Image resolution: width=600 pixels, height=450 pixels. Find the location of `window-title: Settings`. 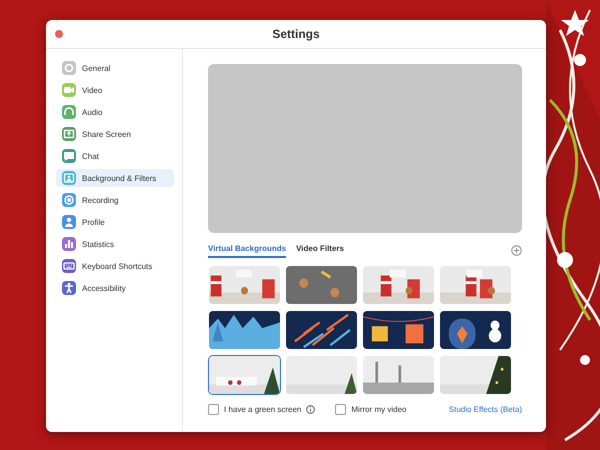

window-title: Settings is located at coordinates (296, 34).